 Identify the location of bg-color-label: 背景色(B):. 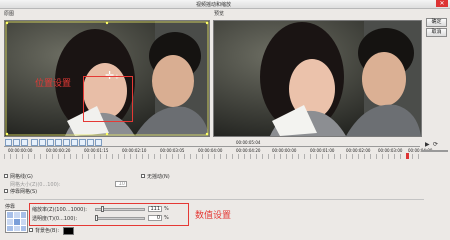
(47, 231).